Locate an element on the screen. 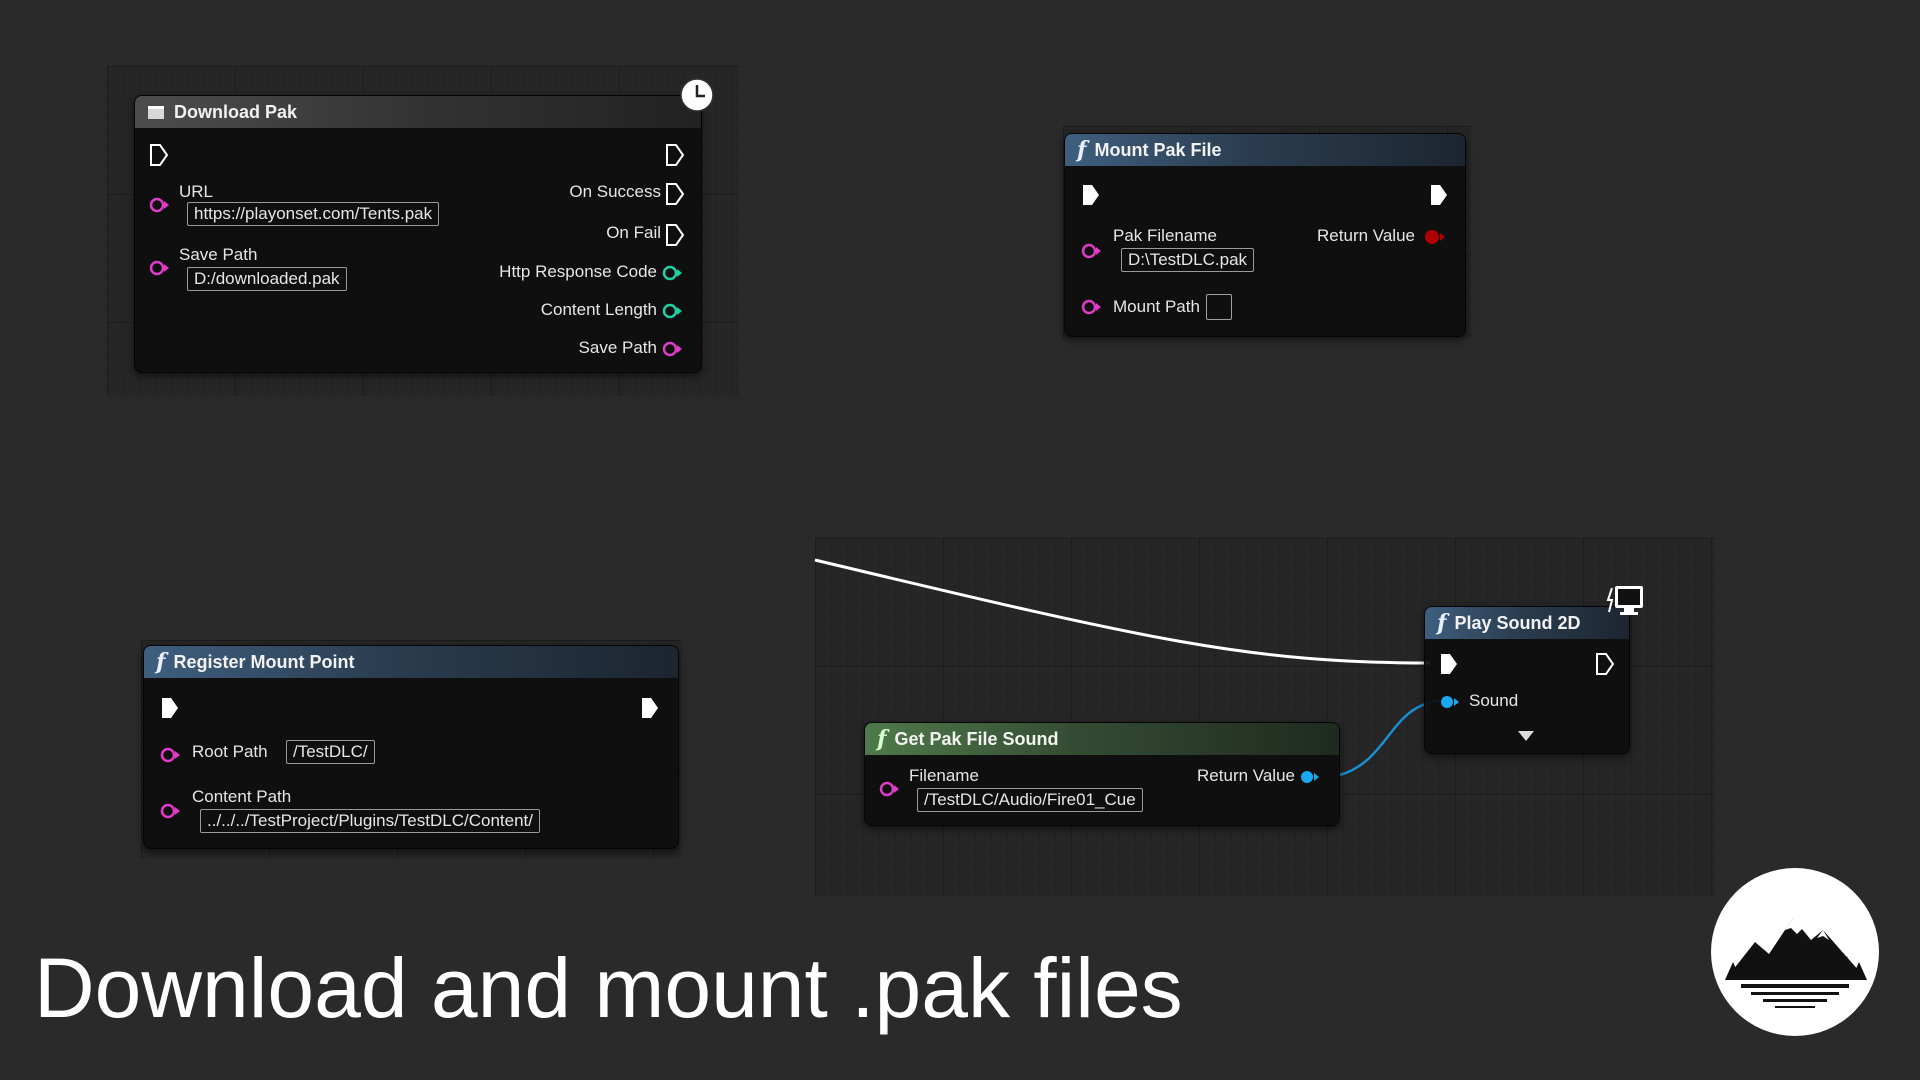 This screenshot has width=1920, height=1080. mount-path-label: Mount Path is located at coordinates (1156, 306).